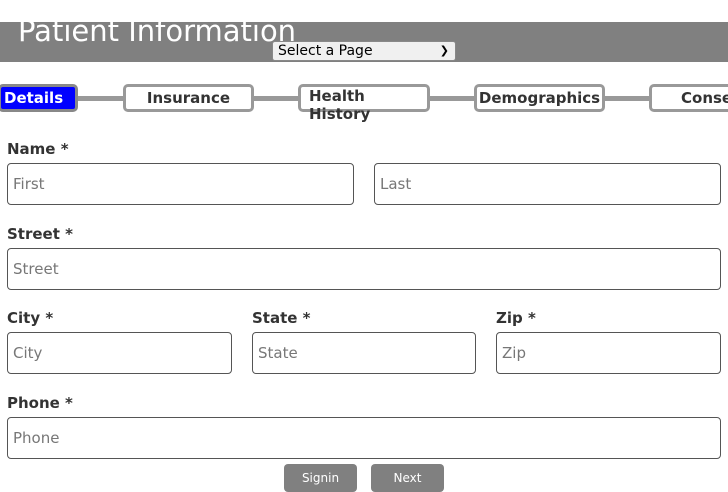 Image resolution: width=728 pixels, height=492 pixels. I want to click on phone-input, so click(364, 438).